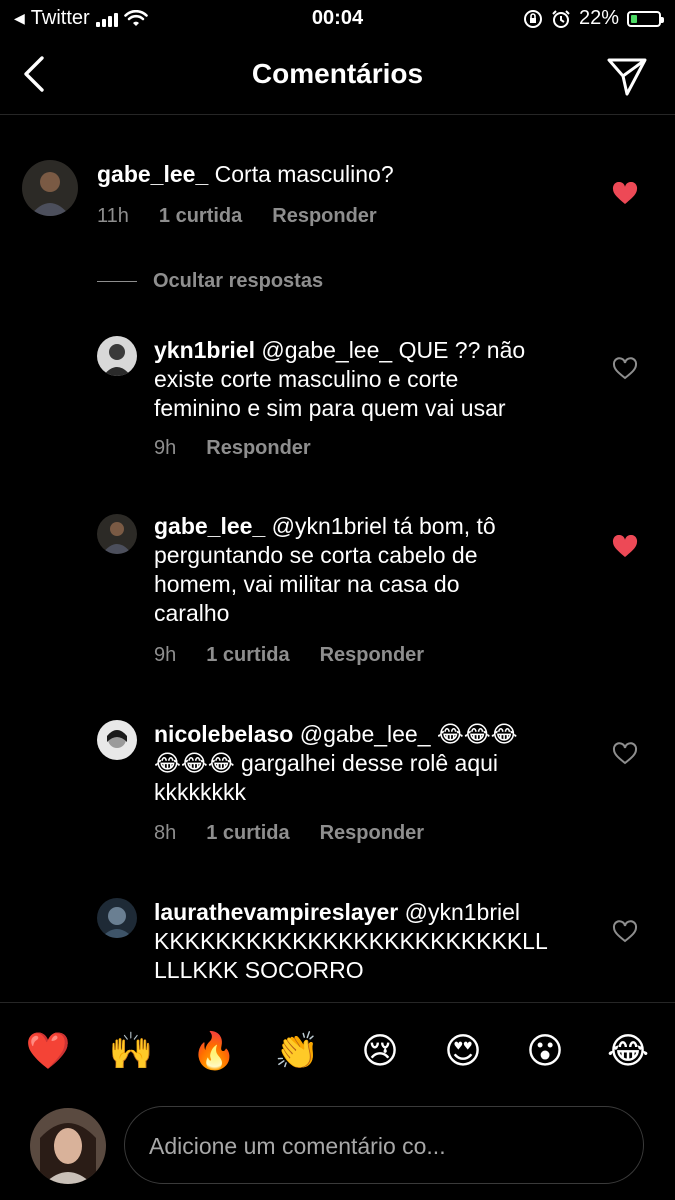  I want to click on comment-time: 11h, so click(113, 216).